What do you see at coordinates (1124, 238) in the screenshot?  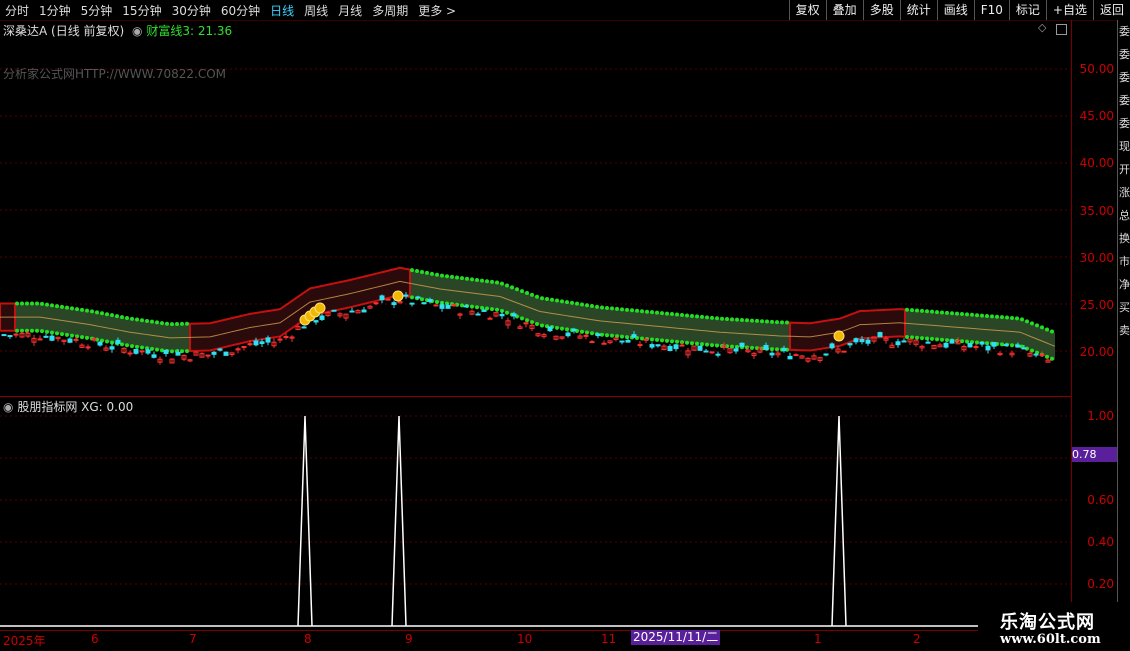 I see `strip-char: 换` at bounding box center [1124, 238].